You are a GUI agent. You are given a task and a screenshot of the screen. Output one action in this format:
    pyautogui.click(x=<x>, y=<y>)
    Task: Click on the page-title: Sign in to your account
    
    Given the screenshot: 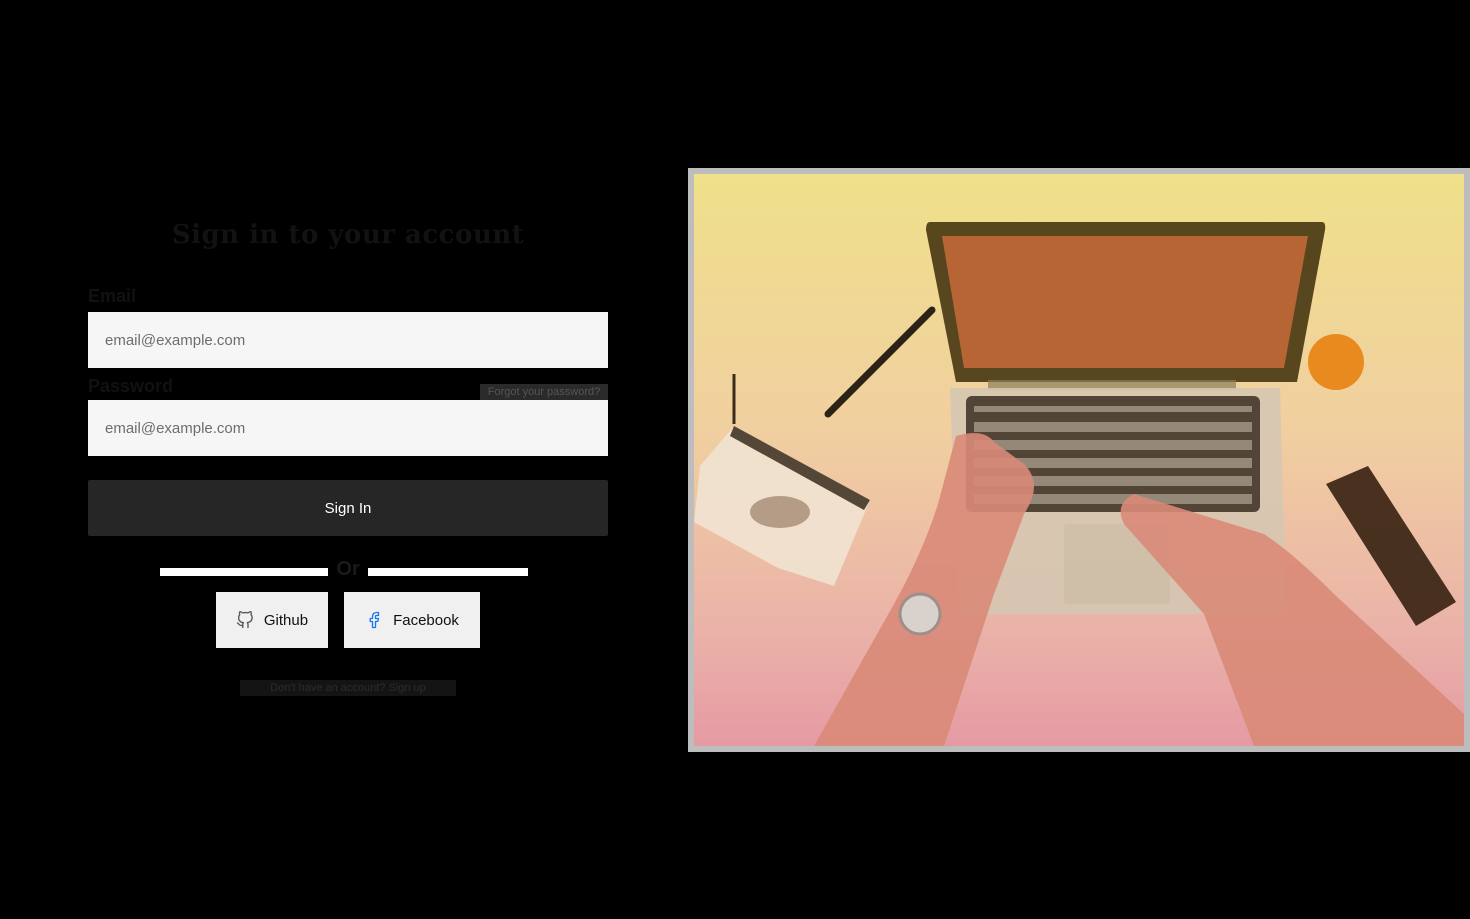 What is the action you would take?
    pyautogui.click(x=348, y=235)
    